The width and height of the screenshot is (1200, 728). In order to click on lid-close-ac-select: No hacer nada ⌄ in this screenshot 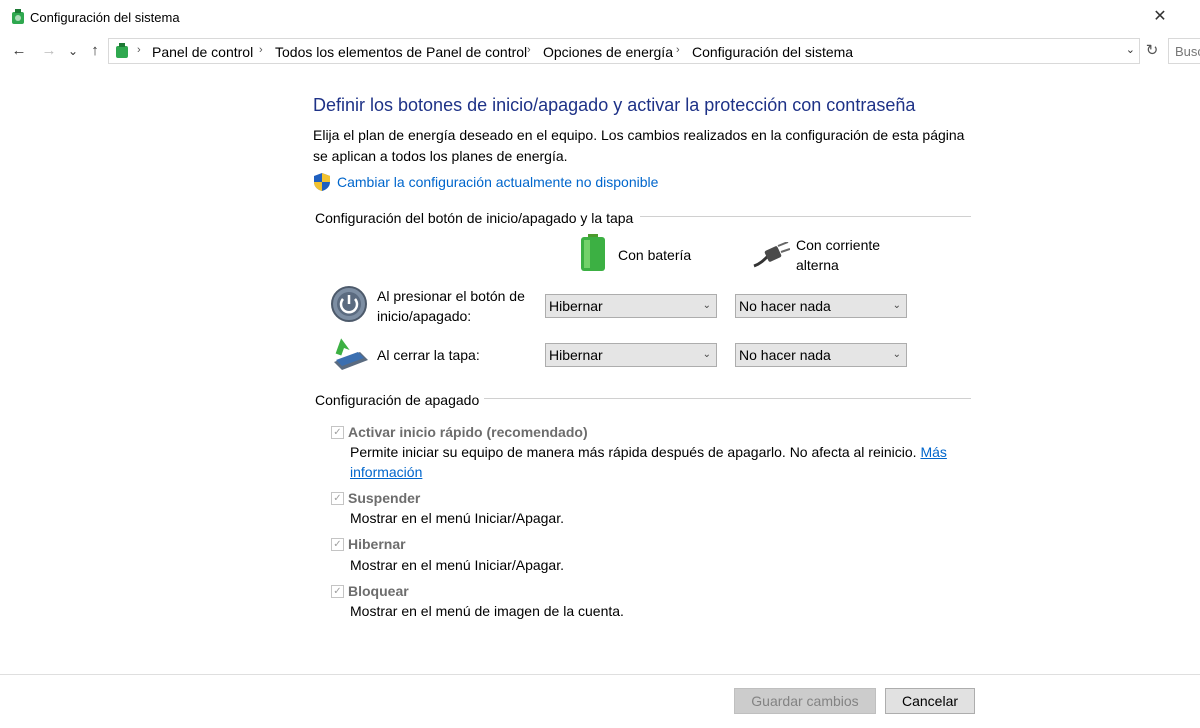, I will do `click(821, 355)`.